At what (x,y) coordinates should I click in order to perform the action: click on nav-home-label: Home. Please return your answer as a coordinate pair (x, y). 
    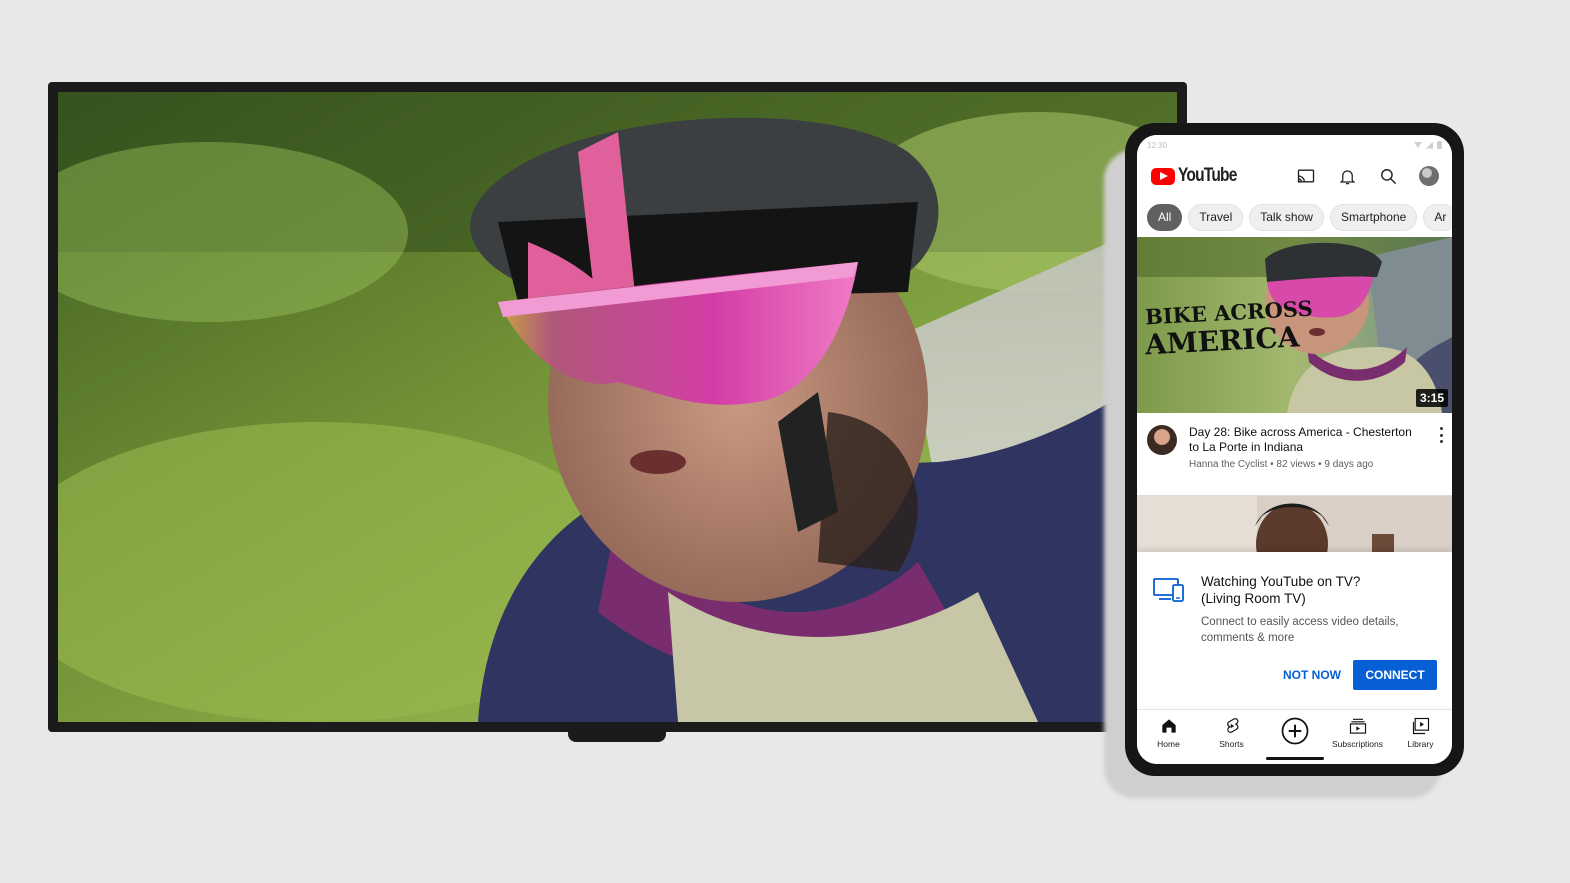
    Looking at the image, I should click on (1168, 744).